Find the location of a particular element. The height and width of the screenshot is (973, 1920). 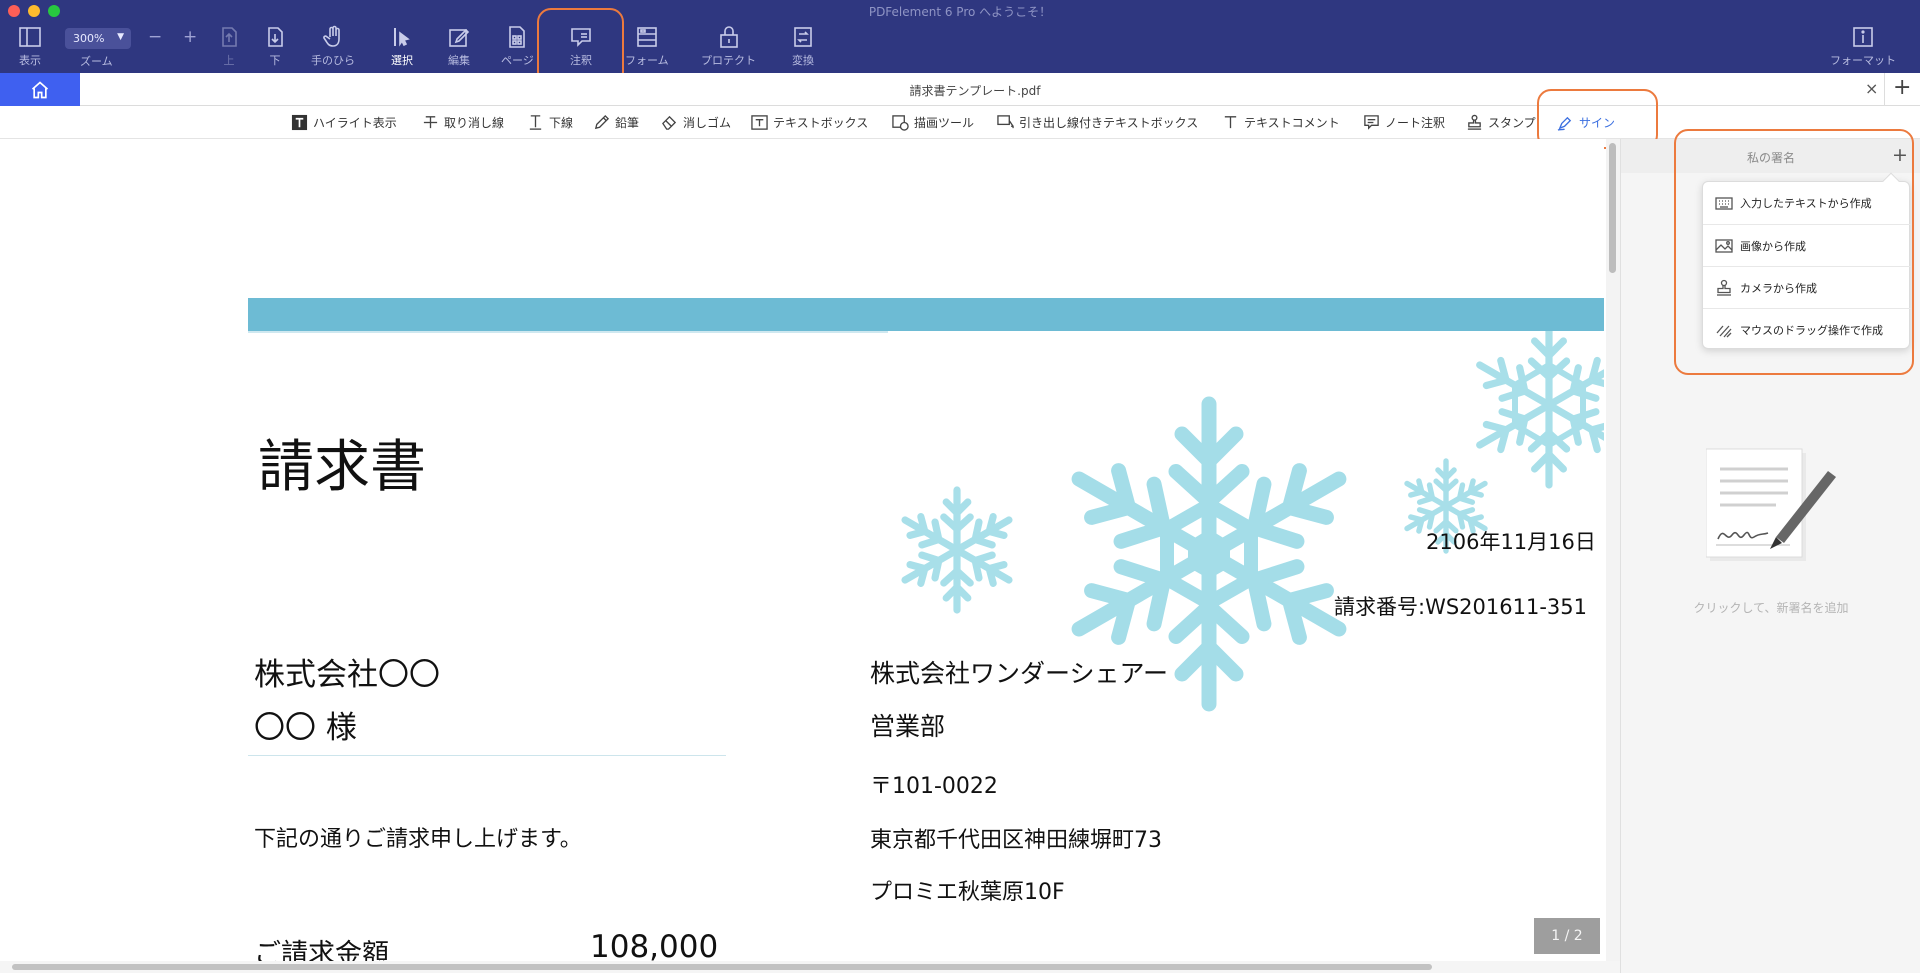

signature-placeholder-illustration is located at coordinates (1771, 504).